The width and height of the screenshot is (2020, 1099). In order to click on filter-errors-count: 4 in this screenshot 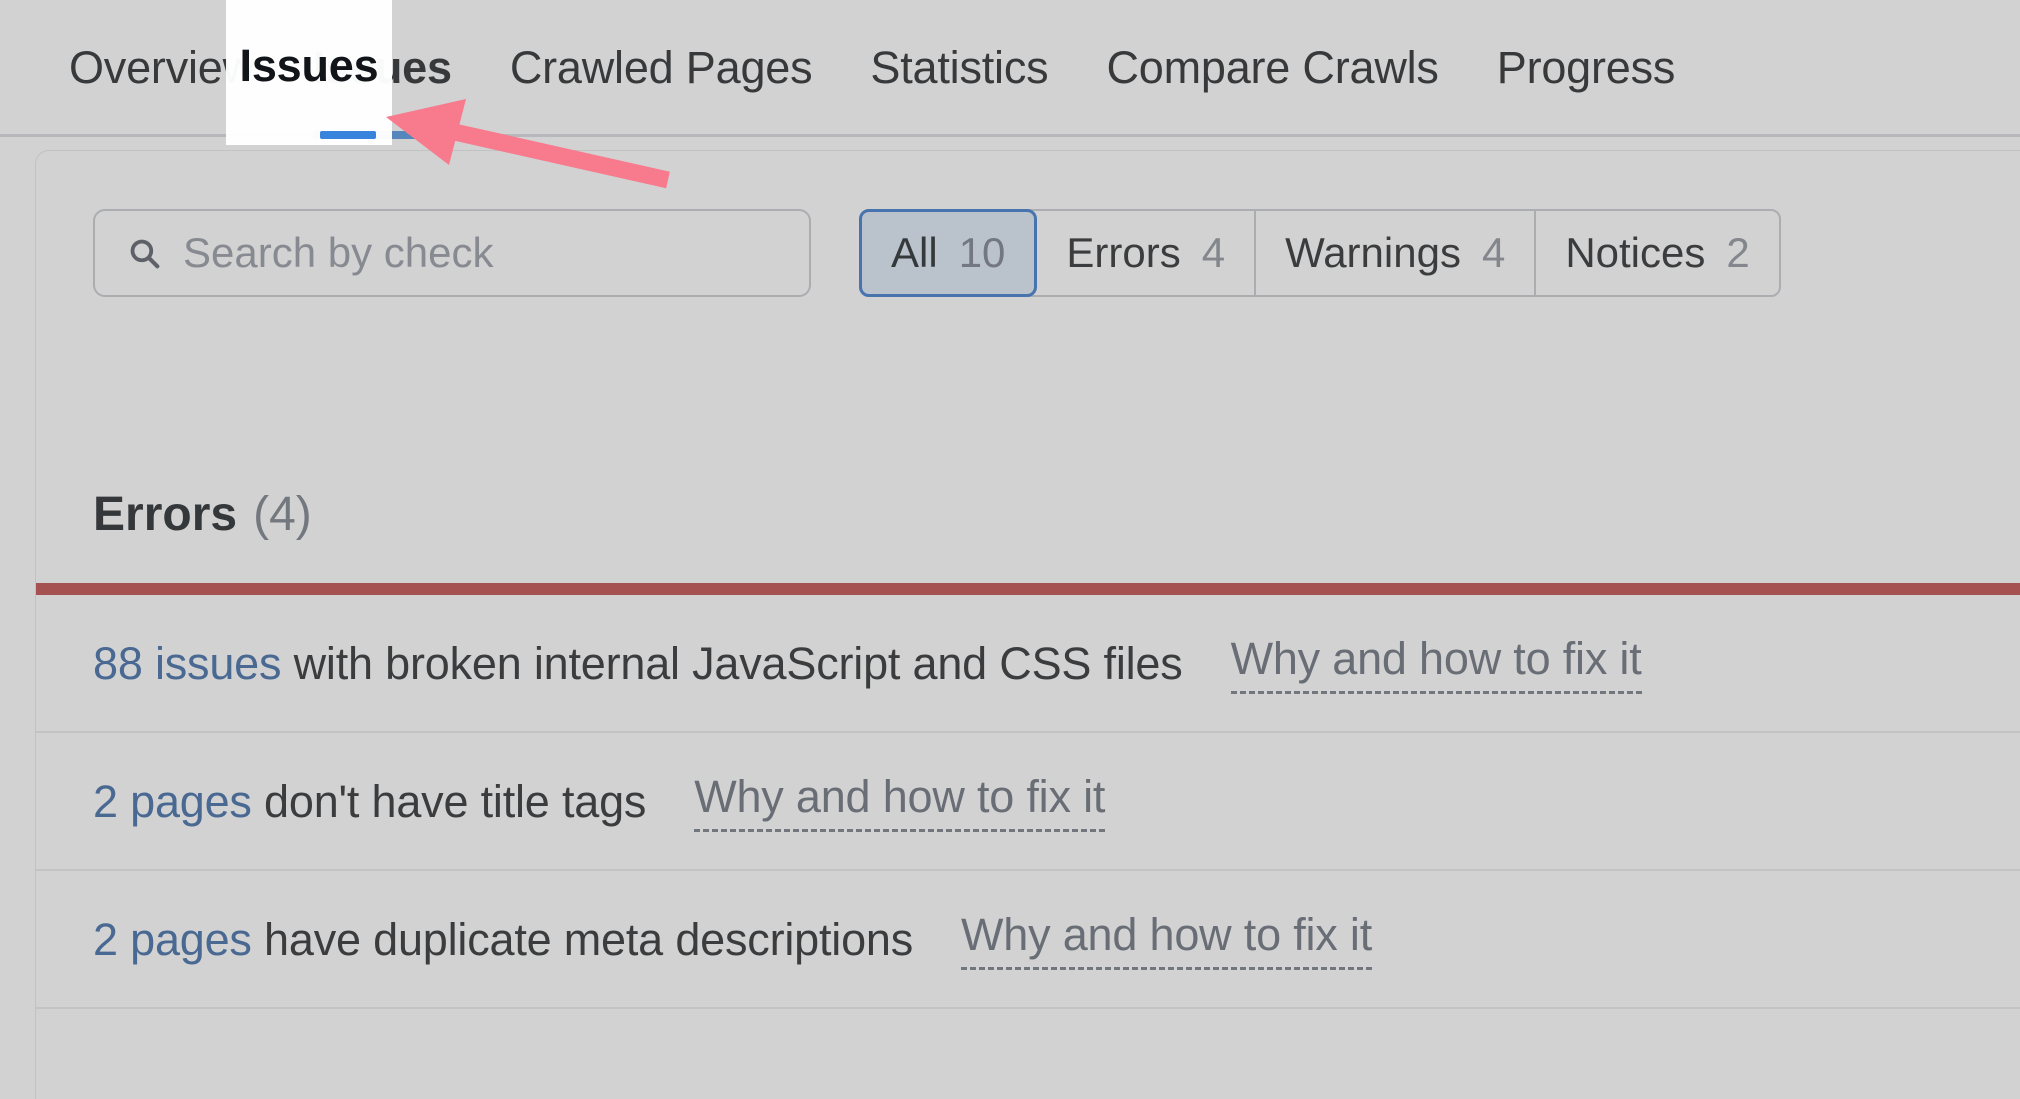, I will do `click(1213, 252)`.